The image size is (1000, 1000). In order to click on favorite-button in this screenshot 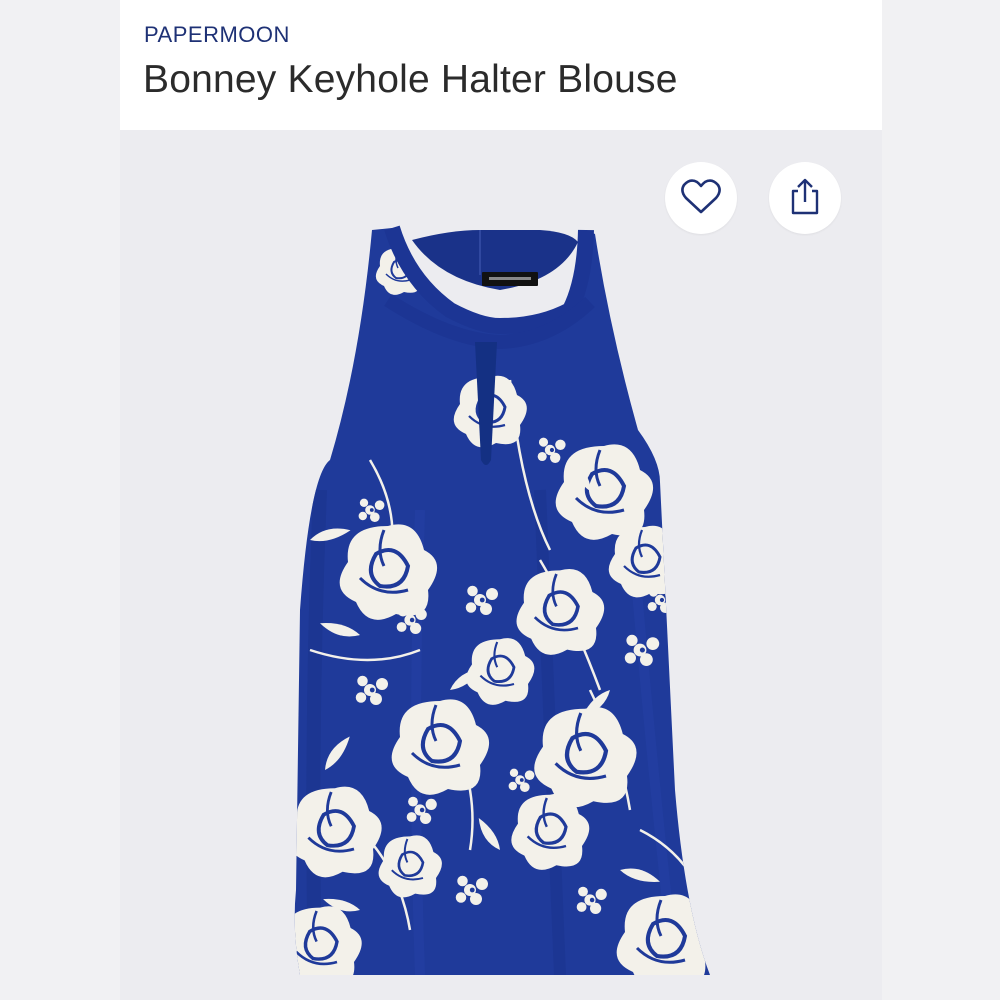, I will do `click(701, 198)`.